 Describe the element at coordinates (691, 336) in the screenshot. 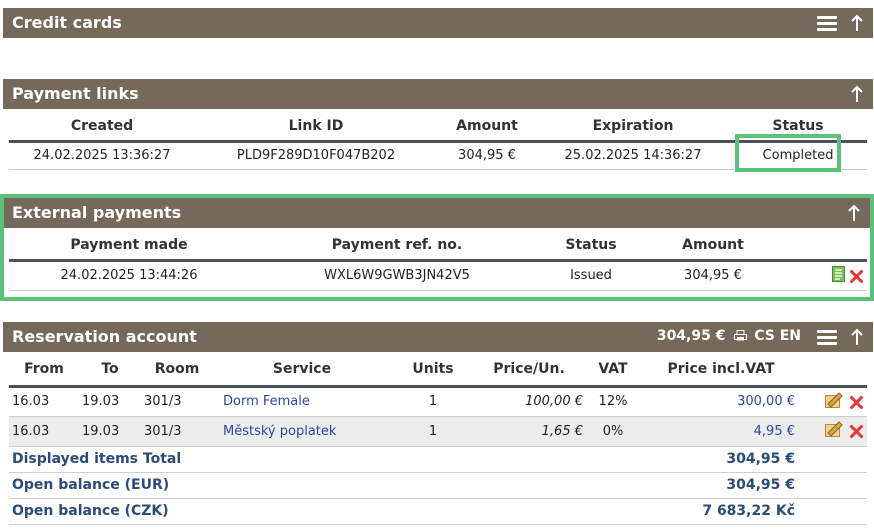

I see `reservation-balance: 304,95 €` at that location.